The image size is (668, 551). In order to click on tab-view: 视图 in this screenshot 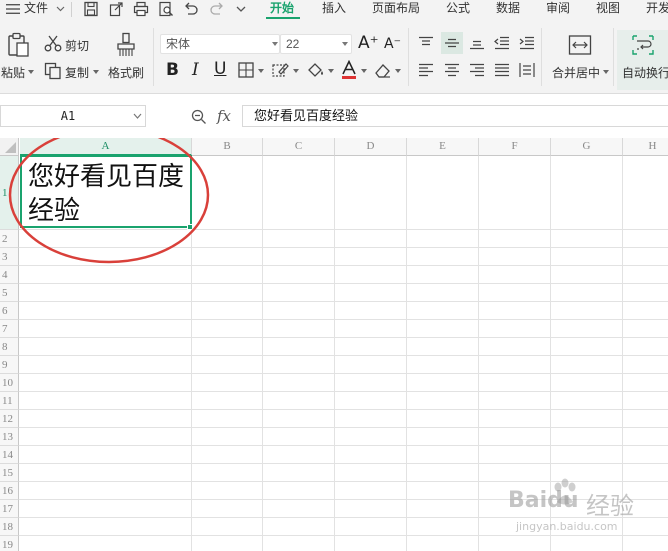, I will do `click(608, 10)`.